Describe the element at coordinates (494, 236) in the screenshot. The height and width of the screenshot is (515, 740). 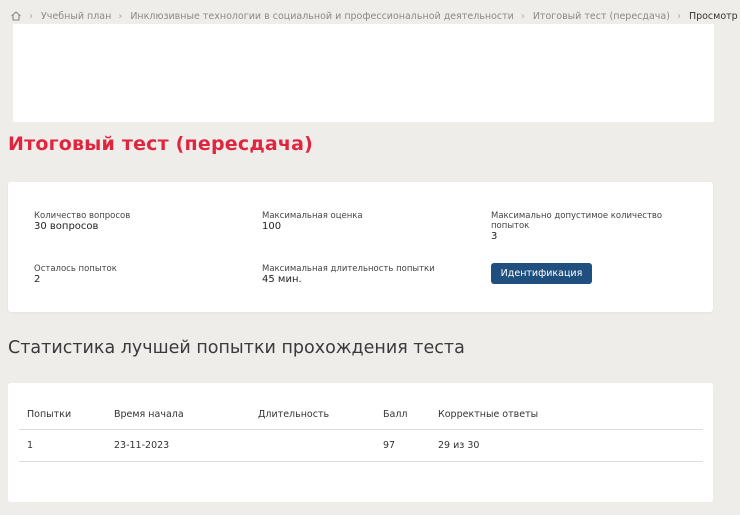
I see `max-attempts-value: 3` at that location.